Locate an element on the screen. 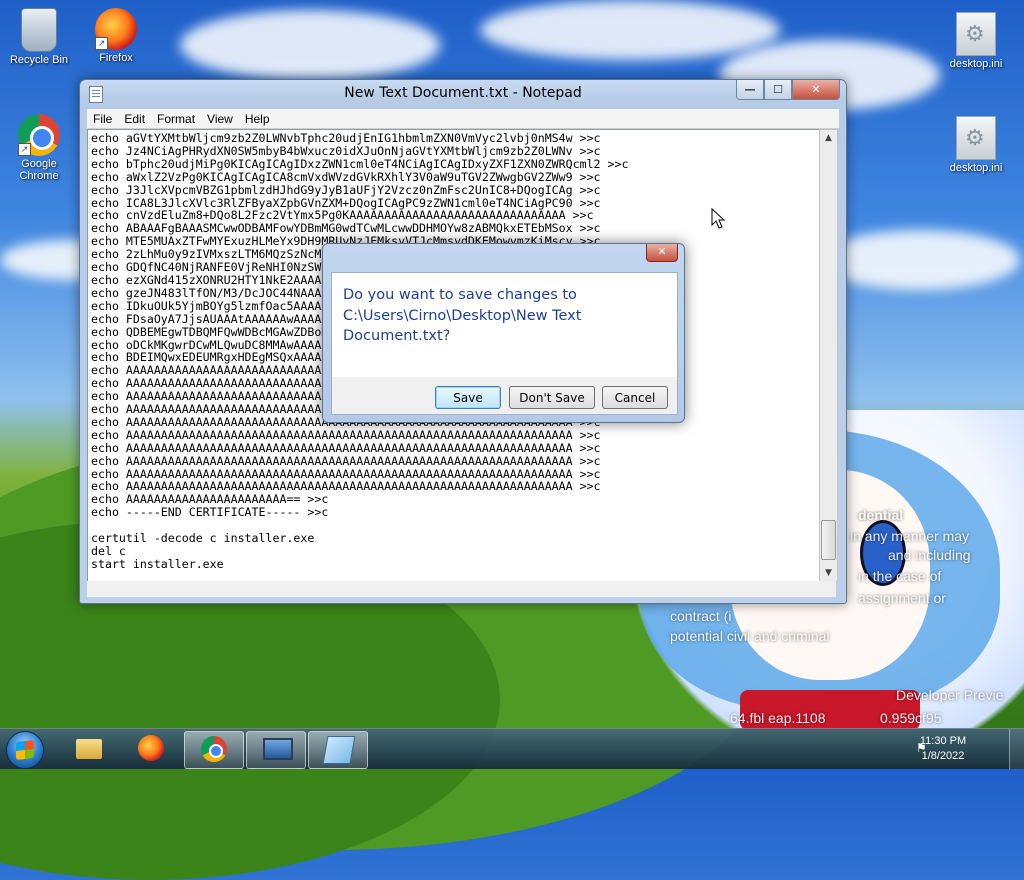 The width and height of the screenshot is (1024, 880). menu-file: File is located at coordinates (102, 119).